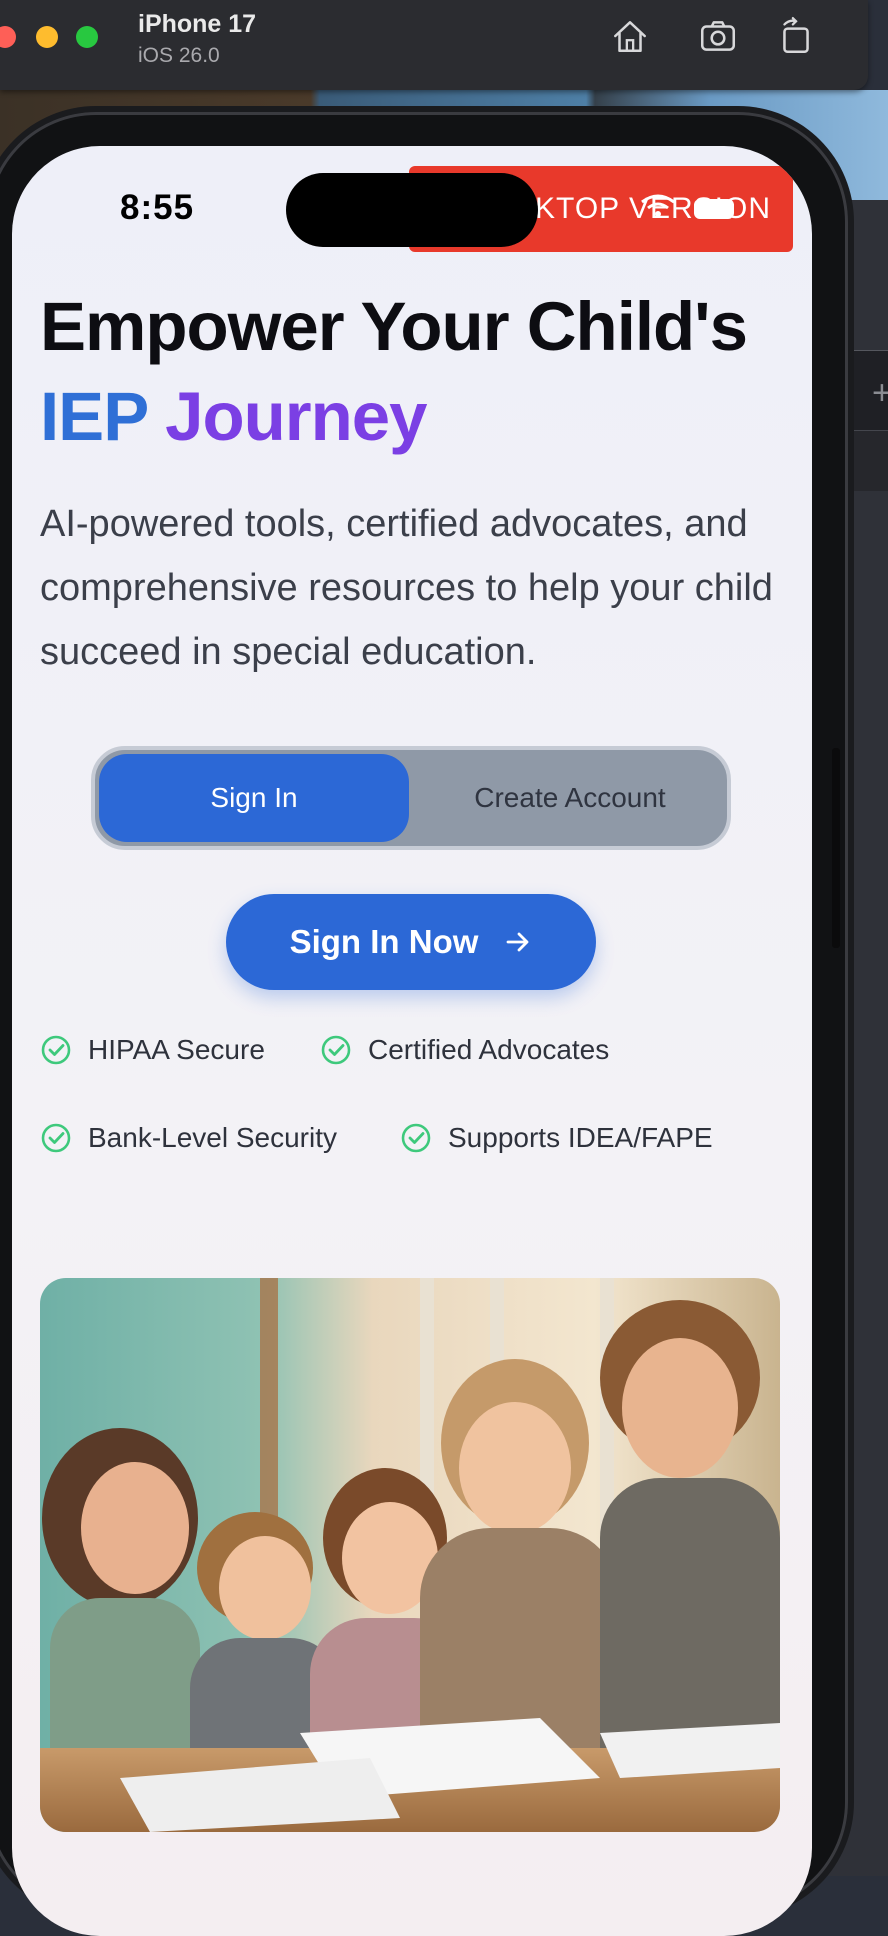 The height and width of the screenshot is (1936, 888). Describe the element at coordinates (420, 372) in the screenshot. I see `hero-title: Empower Your Child's IEP Journey` at that location.